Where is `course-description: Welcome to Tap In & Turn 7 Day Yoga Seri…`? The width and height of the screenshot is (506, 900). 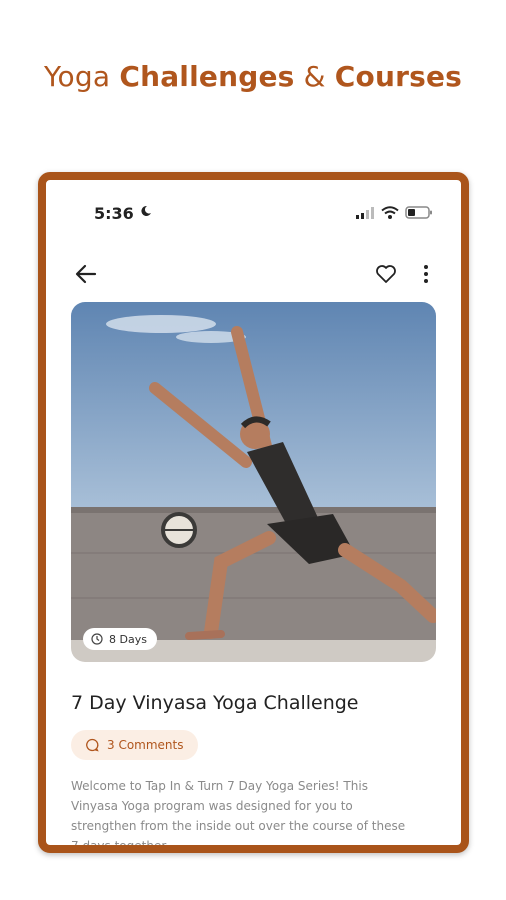
course-description: Welcome to Tap In & Turn 7 Day Yoga Seri… is located at coordinates (238, 816).